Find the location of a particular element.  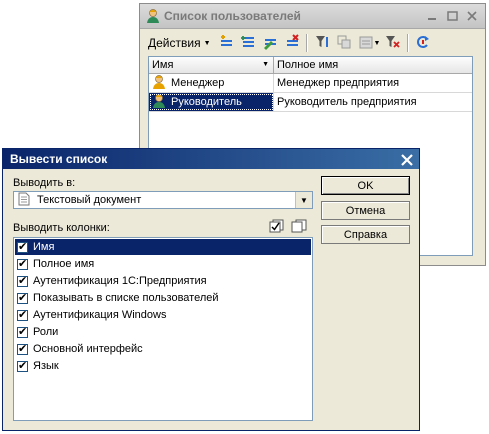

actions-menu: Действия ▼ is located at coordinates (179, 43).